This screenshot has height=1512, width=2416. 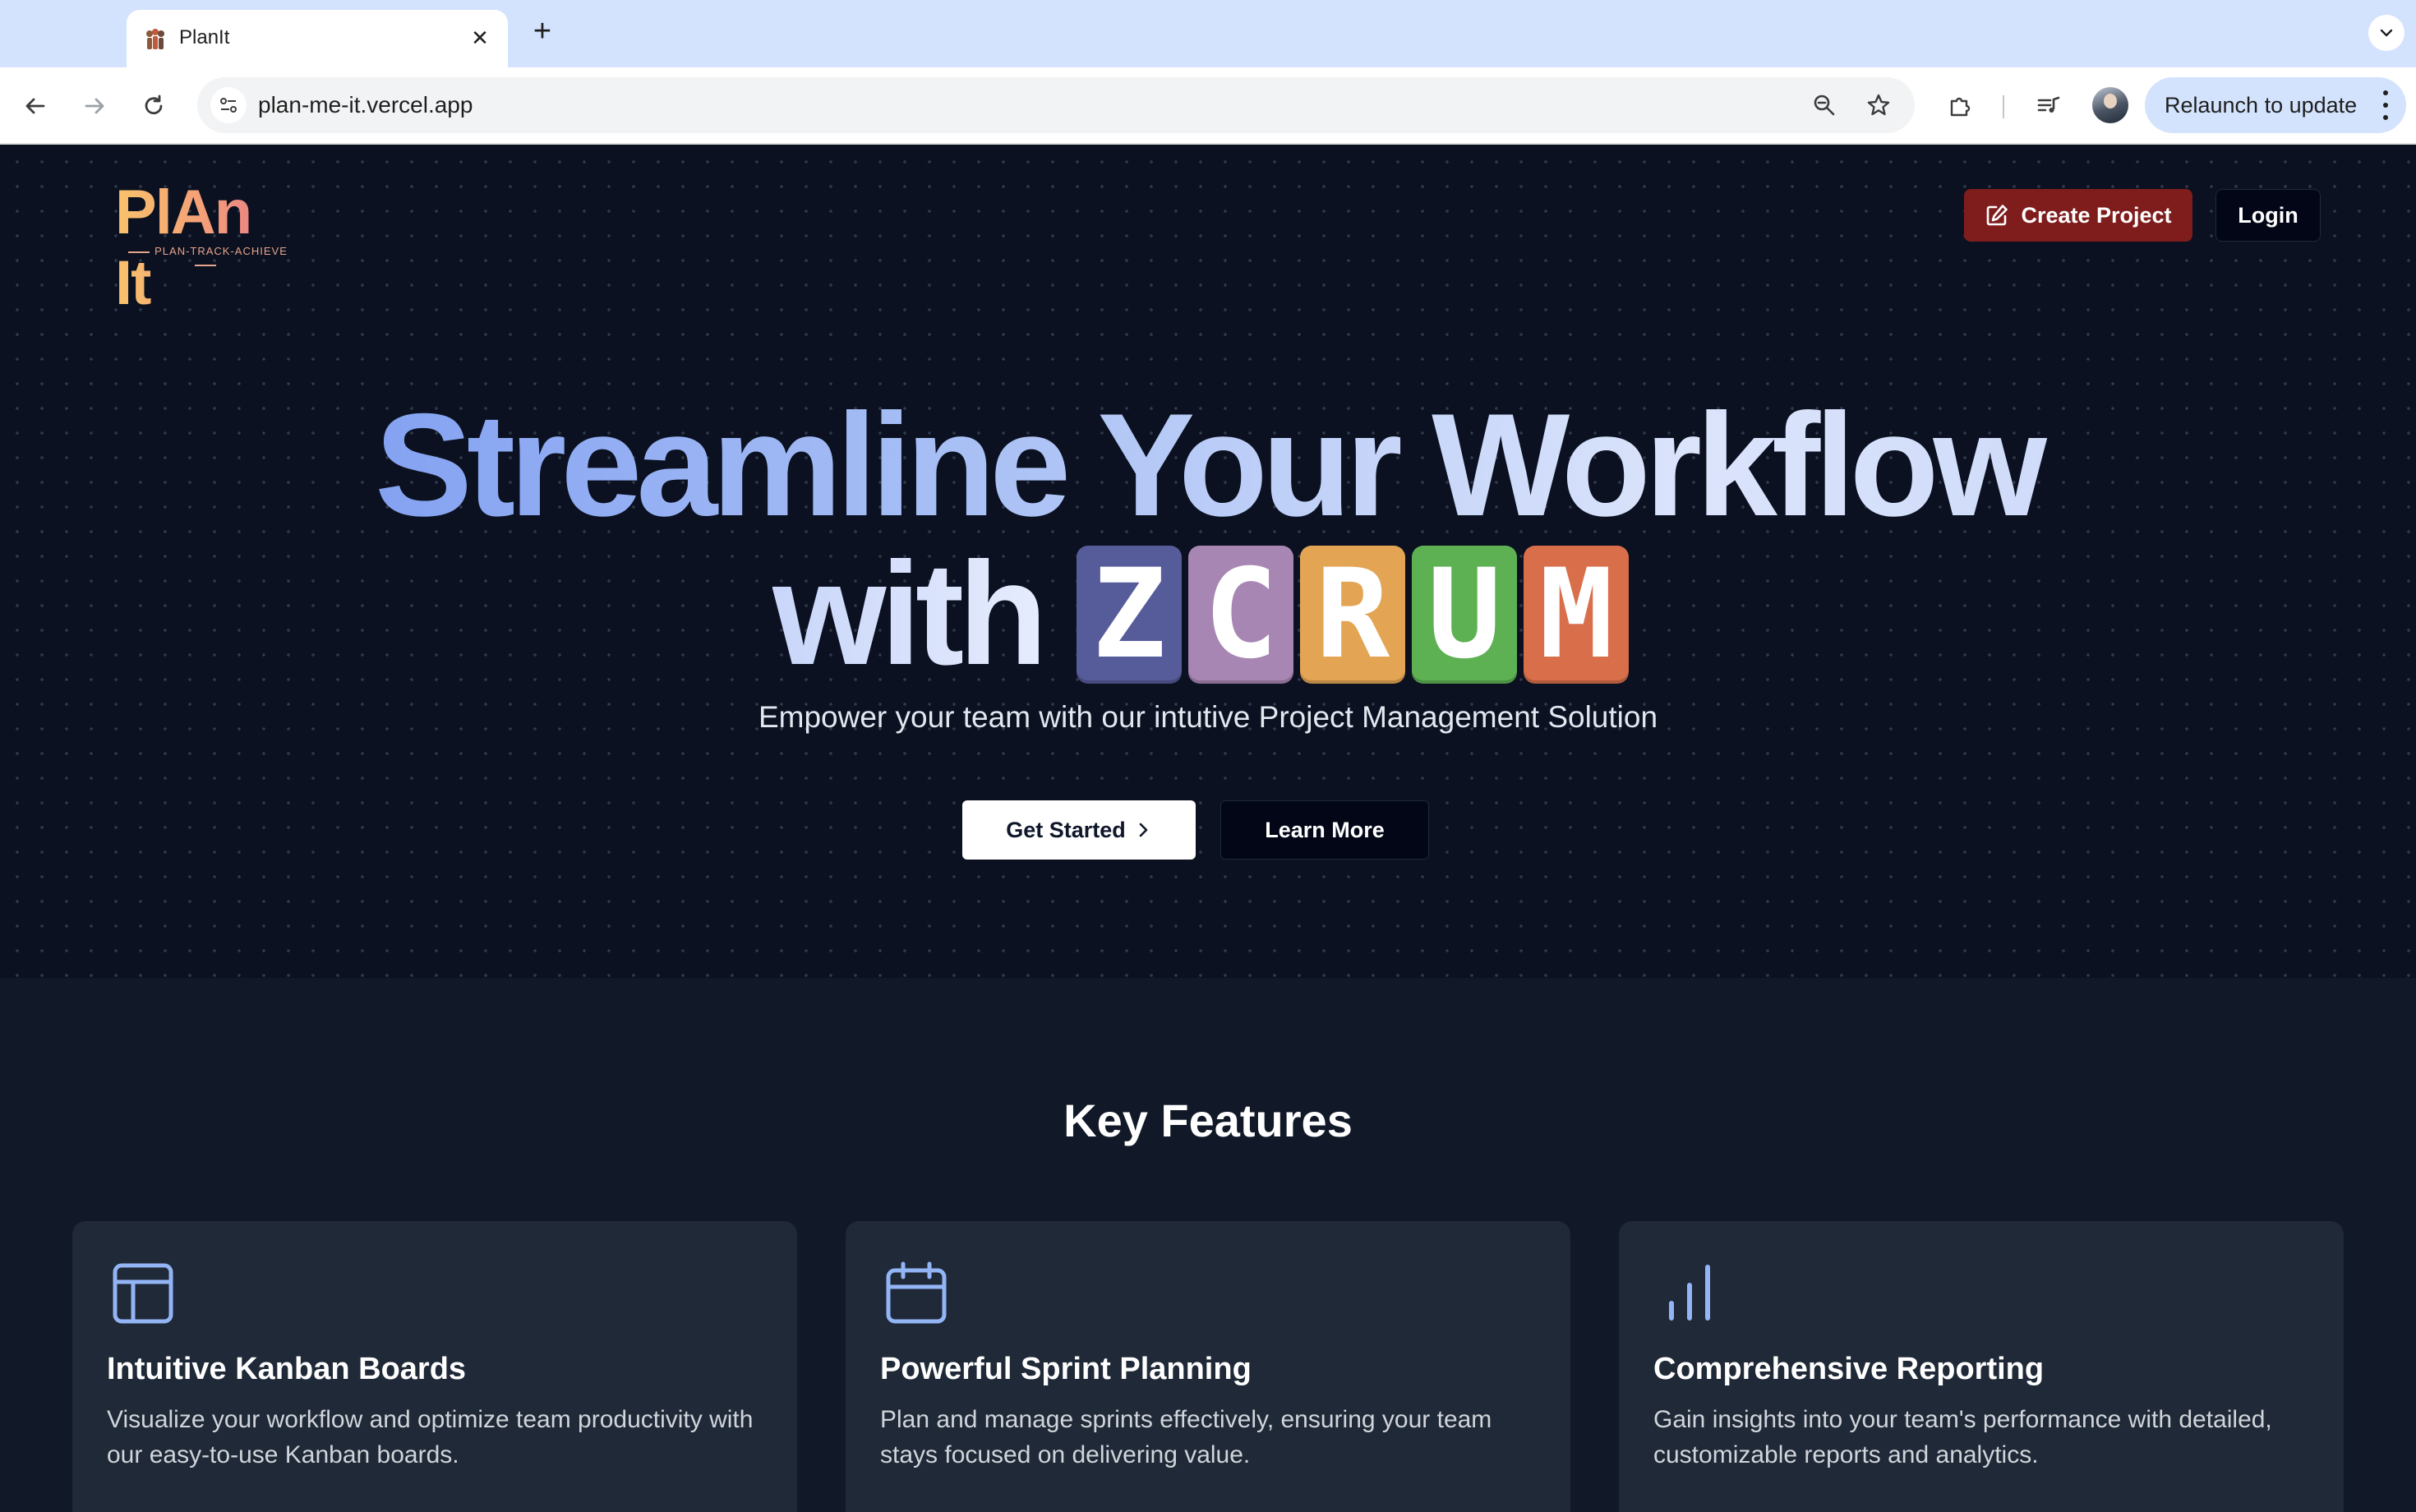 What do you see at coordinates (1689, 1293) in the screenshot?
I see `bar-chart-icon` at bounding box center [1689, 1293].